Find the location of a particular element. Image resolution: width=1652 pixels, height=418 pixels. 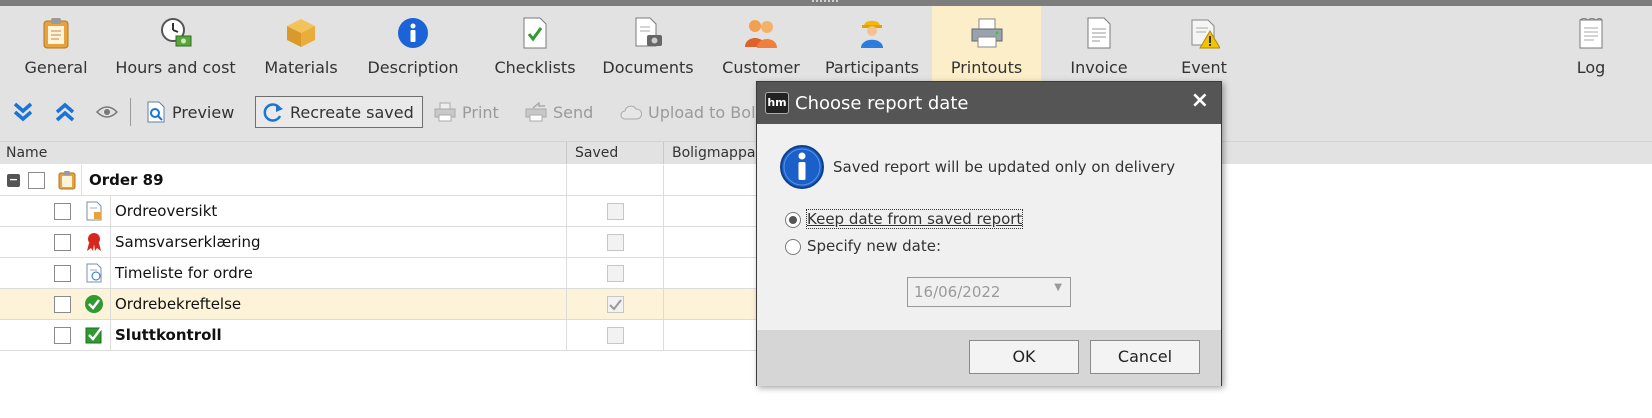

tab-label: Printouts is located at coordinates (986, 67).